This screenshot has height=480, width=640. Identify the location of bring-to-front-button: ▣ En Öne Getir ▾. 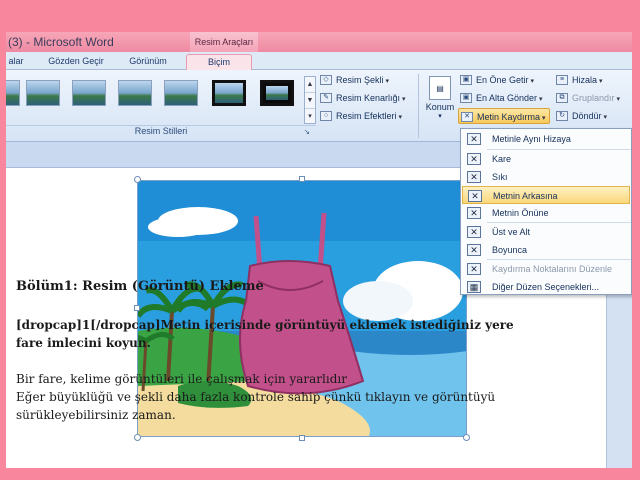
(496, 80).